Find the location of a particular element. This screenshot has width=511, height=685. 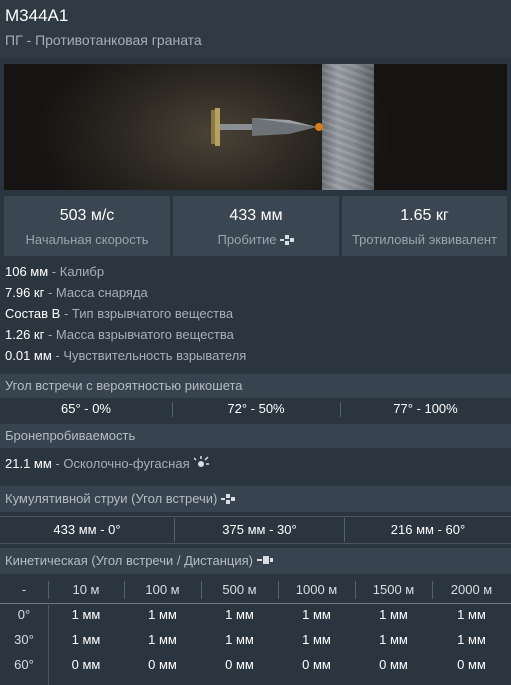

table-column-header: 2000 м is located at coordinates (471, 589).